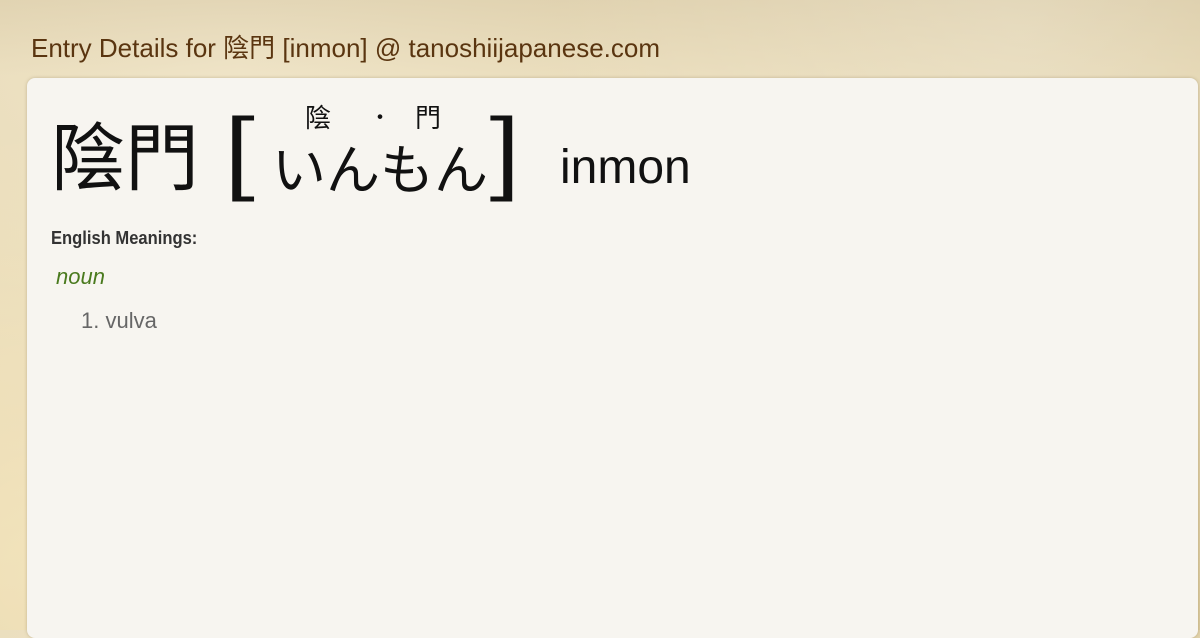 This screenshot has width=1200, height=638. What do you see at coordinates (80, 276) in the screenshot?
I see `part-of-speech-label: noun` at bounding box center [80, 276].